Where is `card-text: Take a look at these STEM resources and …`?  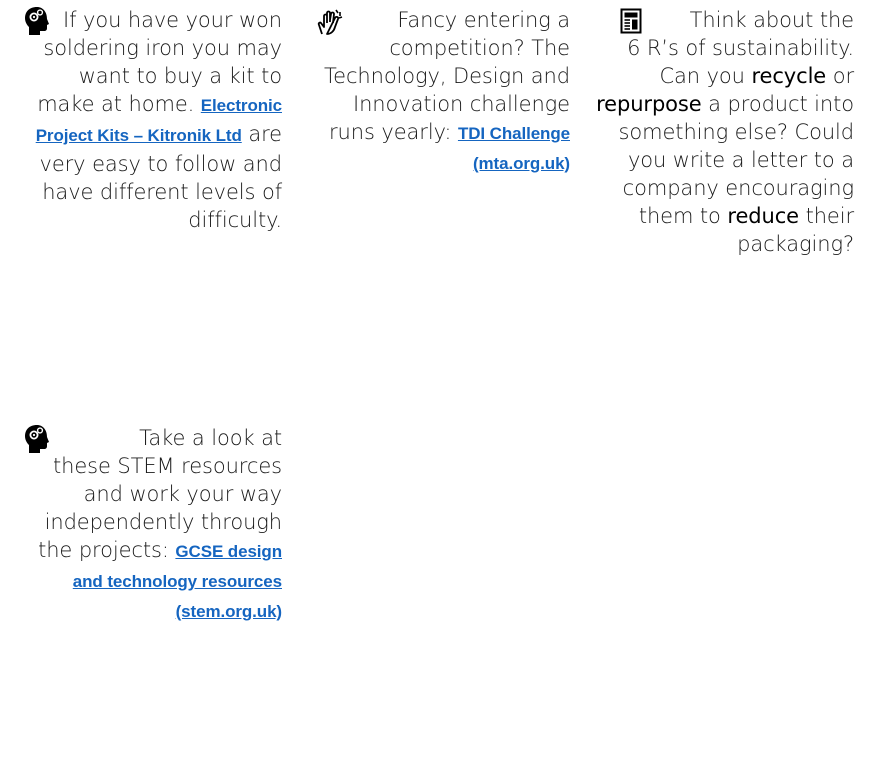 card-text: Take a look at these STEM resources and … is located at coordinates (153, 525).